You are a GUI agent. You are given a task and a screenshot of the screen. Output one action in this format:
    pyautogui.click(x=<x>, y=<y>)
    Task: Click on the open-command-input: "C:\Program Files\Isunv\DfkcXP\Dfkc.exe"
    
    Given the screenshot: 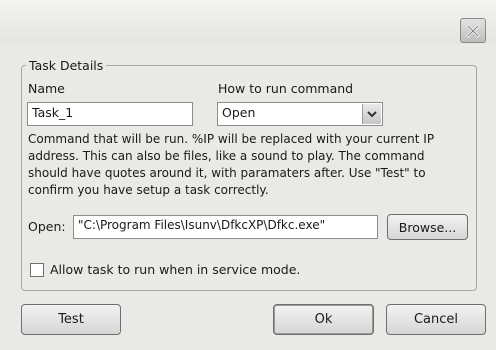 What is the action you would take?
    pyautogui.click(x=225, y=227)
    